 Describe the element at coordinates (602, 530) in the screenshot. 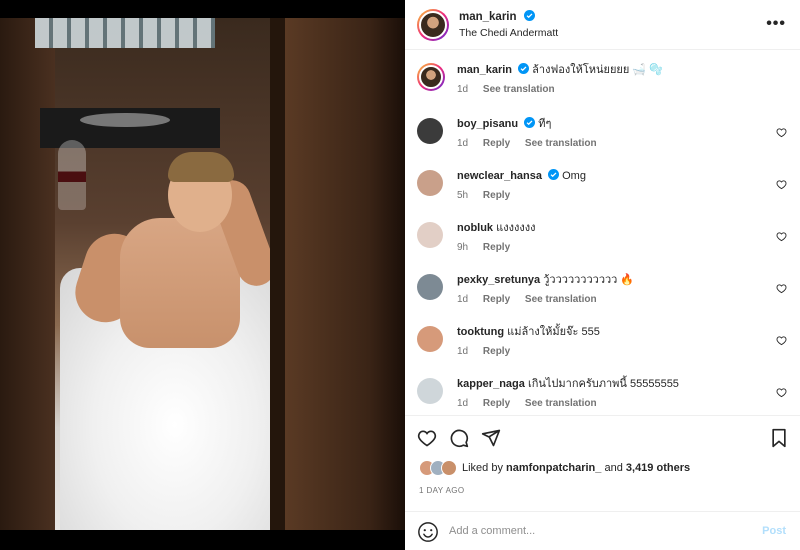

I see `add-comment-bar: Add a comment... Post` at that location.